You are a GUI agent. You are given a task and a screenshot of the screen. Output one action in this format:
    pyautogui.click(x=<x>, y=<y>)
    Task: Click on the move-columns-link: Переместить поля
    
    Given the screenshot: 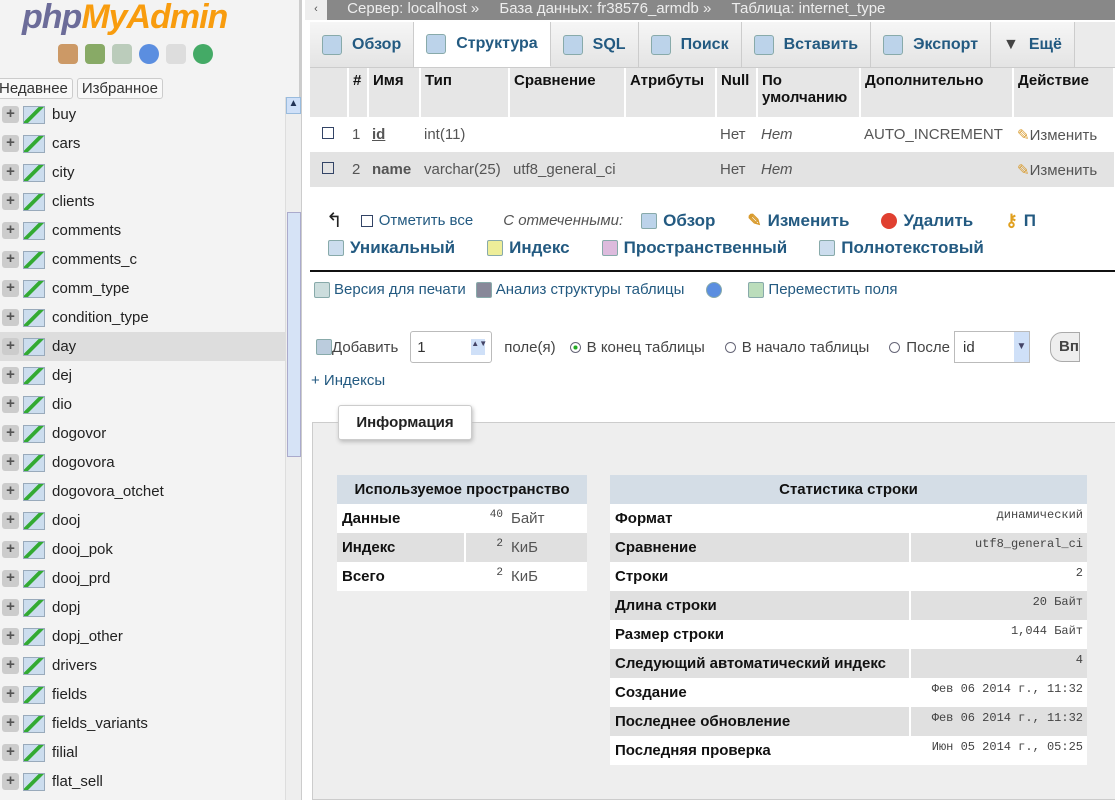 What is the action you would take?
    pyautogui.click(x=823, y=289)
    